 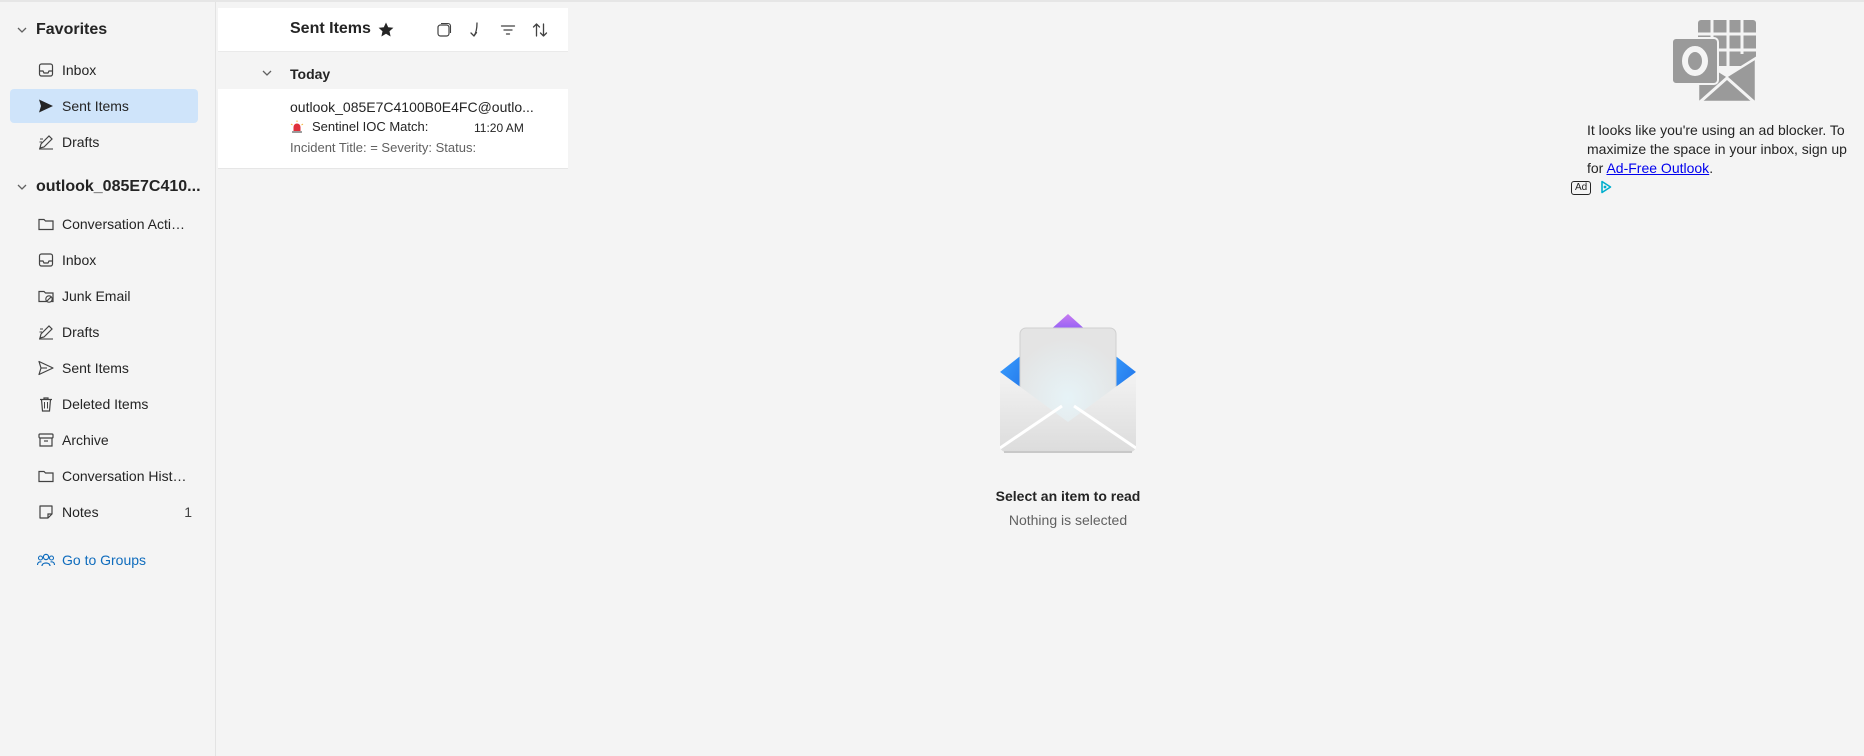 What do you see at coordinates (1657, 168) in the screenshot?
I see `ad-free-outlook-link: Ad-Free Outlook` at bounding box center [1657, 168].